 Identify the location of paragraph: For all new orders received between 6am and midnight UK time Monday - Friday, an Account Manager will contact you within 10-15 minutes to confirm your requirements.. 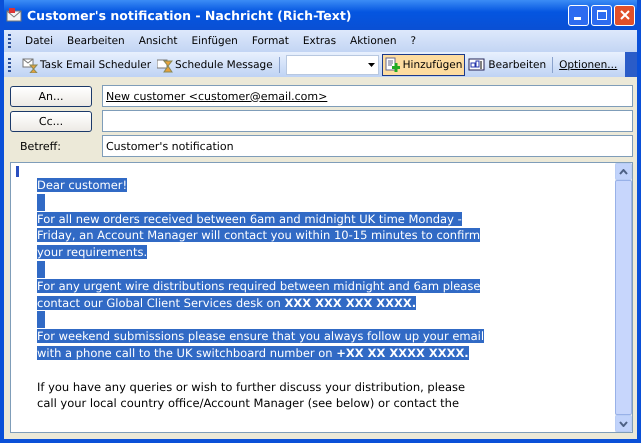
(259, 235).